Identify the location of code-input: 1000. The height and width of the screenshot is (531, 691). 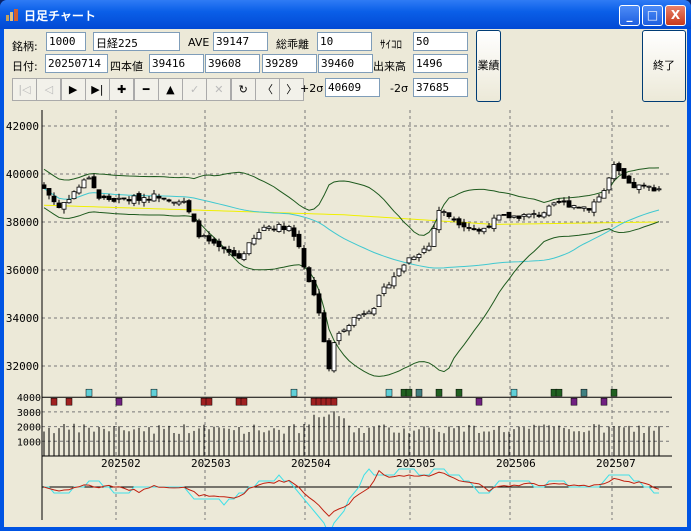
(66, 41).